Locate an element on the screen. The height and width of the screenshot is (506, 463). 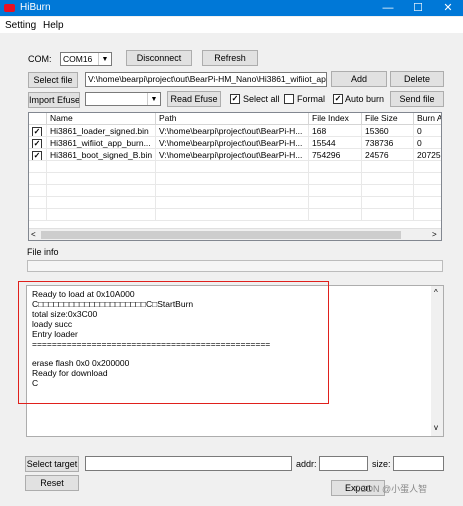
target-path-field is located at coordinates (188, 463).